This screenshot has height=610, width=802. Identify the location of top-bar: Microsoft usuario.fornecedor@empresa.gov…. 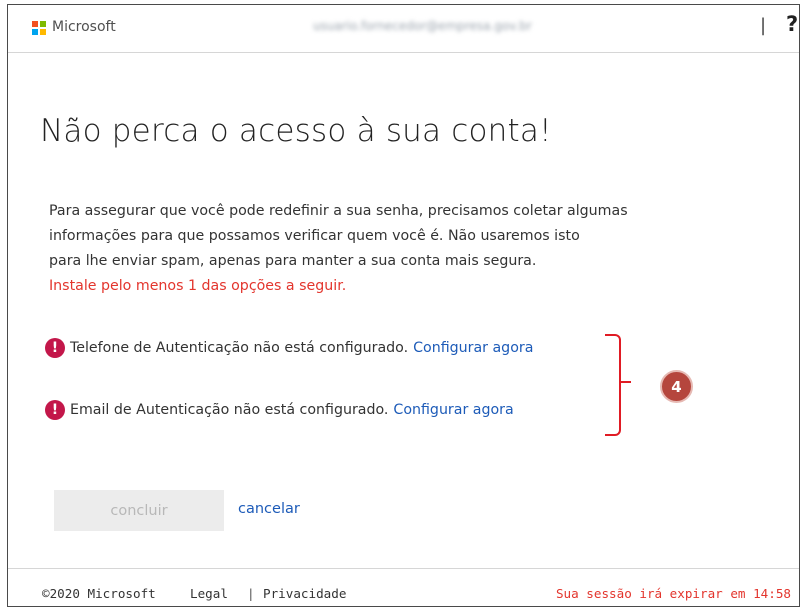
(403, 29).